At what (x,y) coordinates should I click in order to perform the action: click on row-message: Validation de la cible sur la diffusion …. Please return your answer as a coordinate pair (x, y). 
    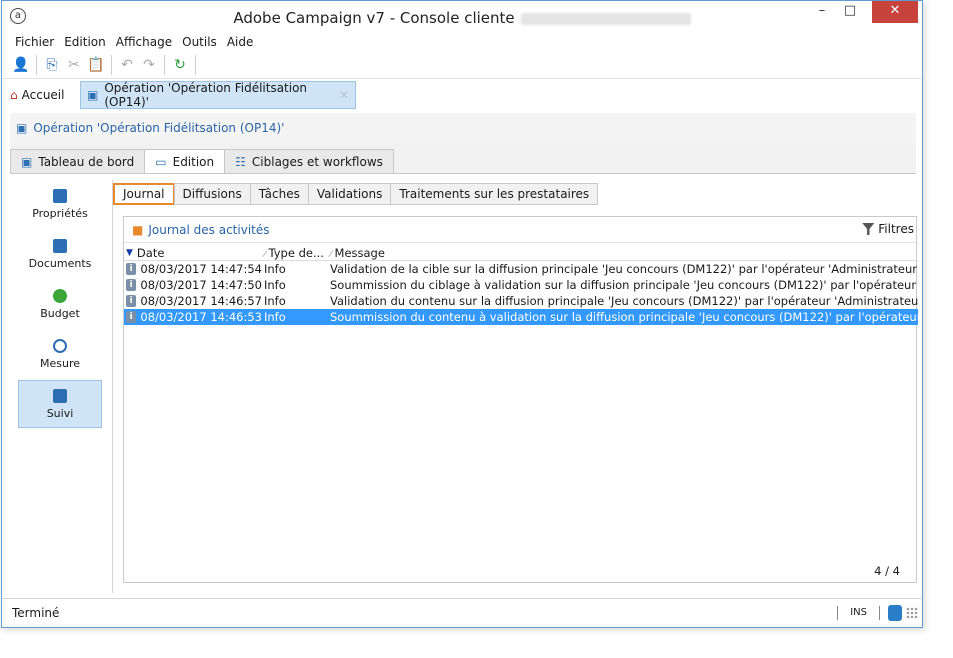
    Looking at the image, I should click on (624, 269).